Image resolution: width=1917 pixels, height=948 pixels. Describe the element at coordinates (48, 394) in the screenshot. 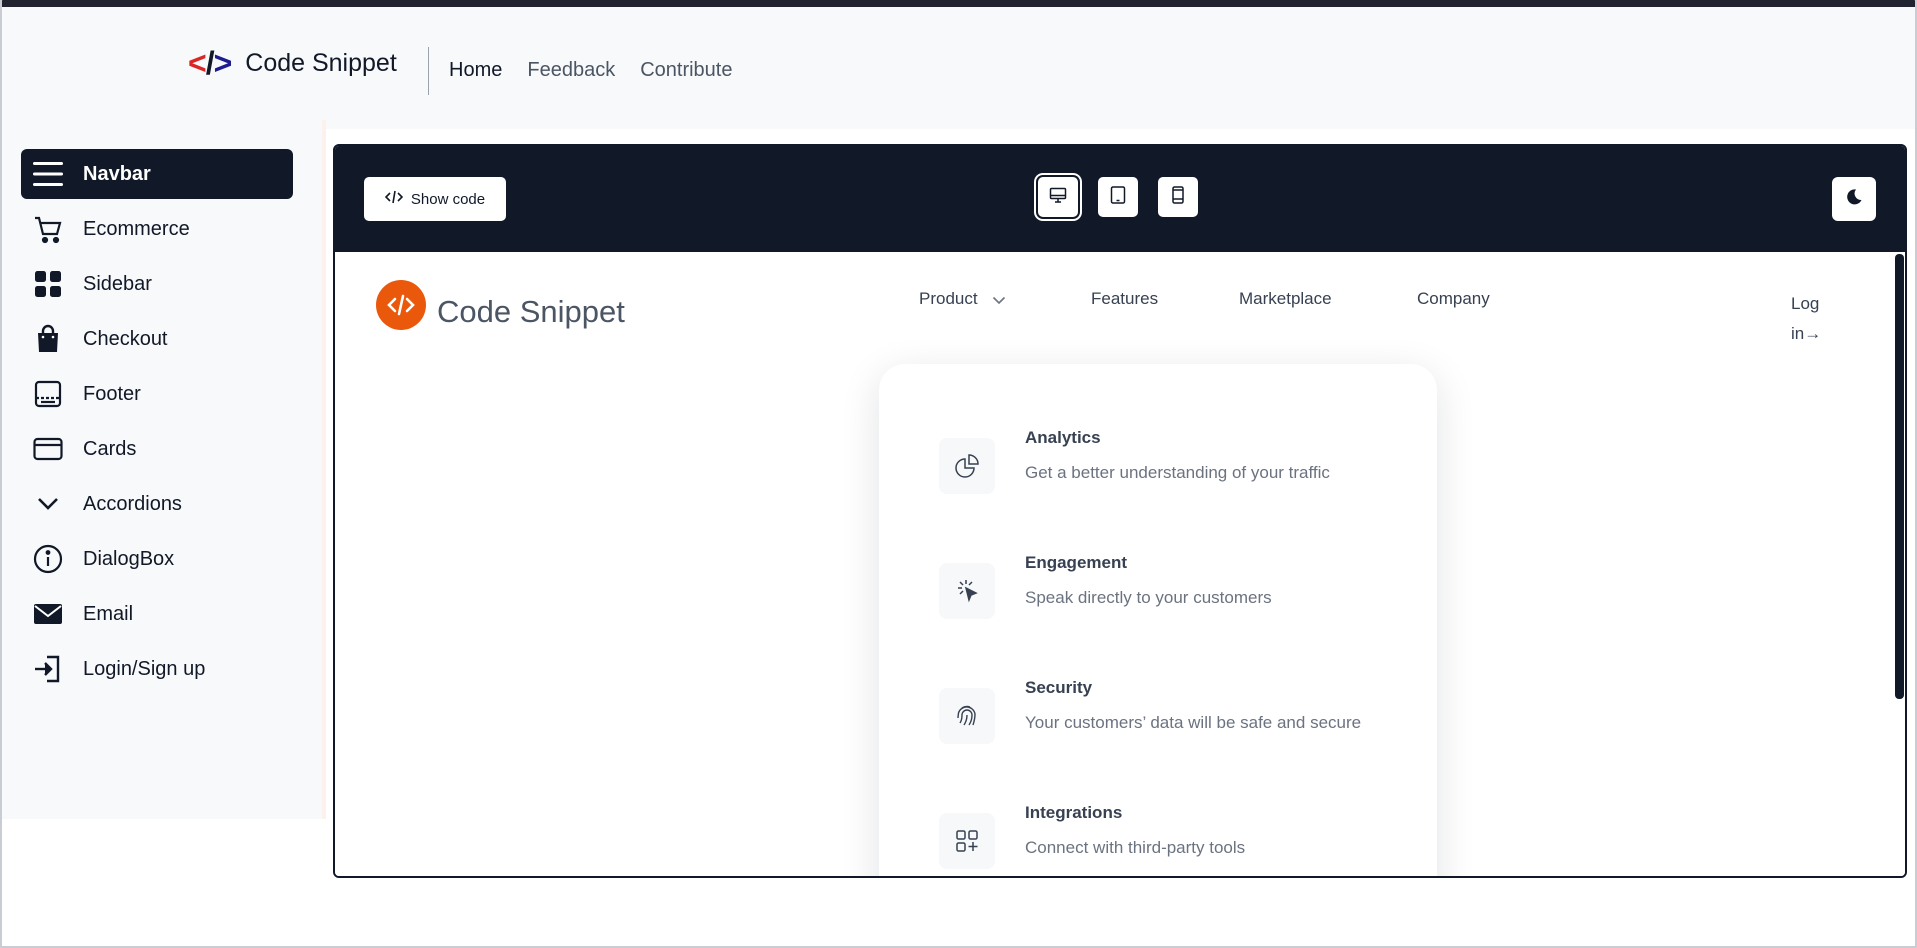

I see `footer-icon` at that location.